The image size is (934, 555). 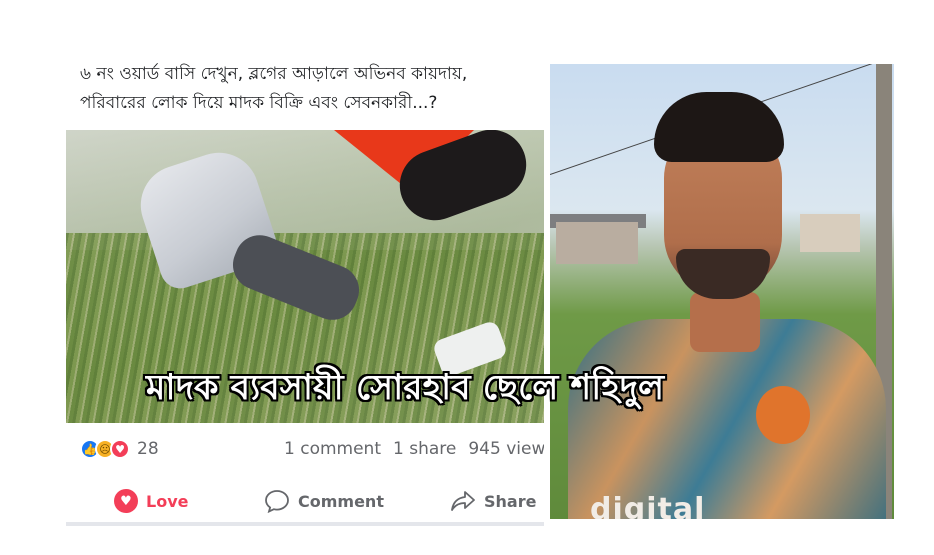 What do you see at coordinates (723, 274) in the screenshot?
I see `beard` at bounding box center [723, 274].